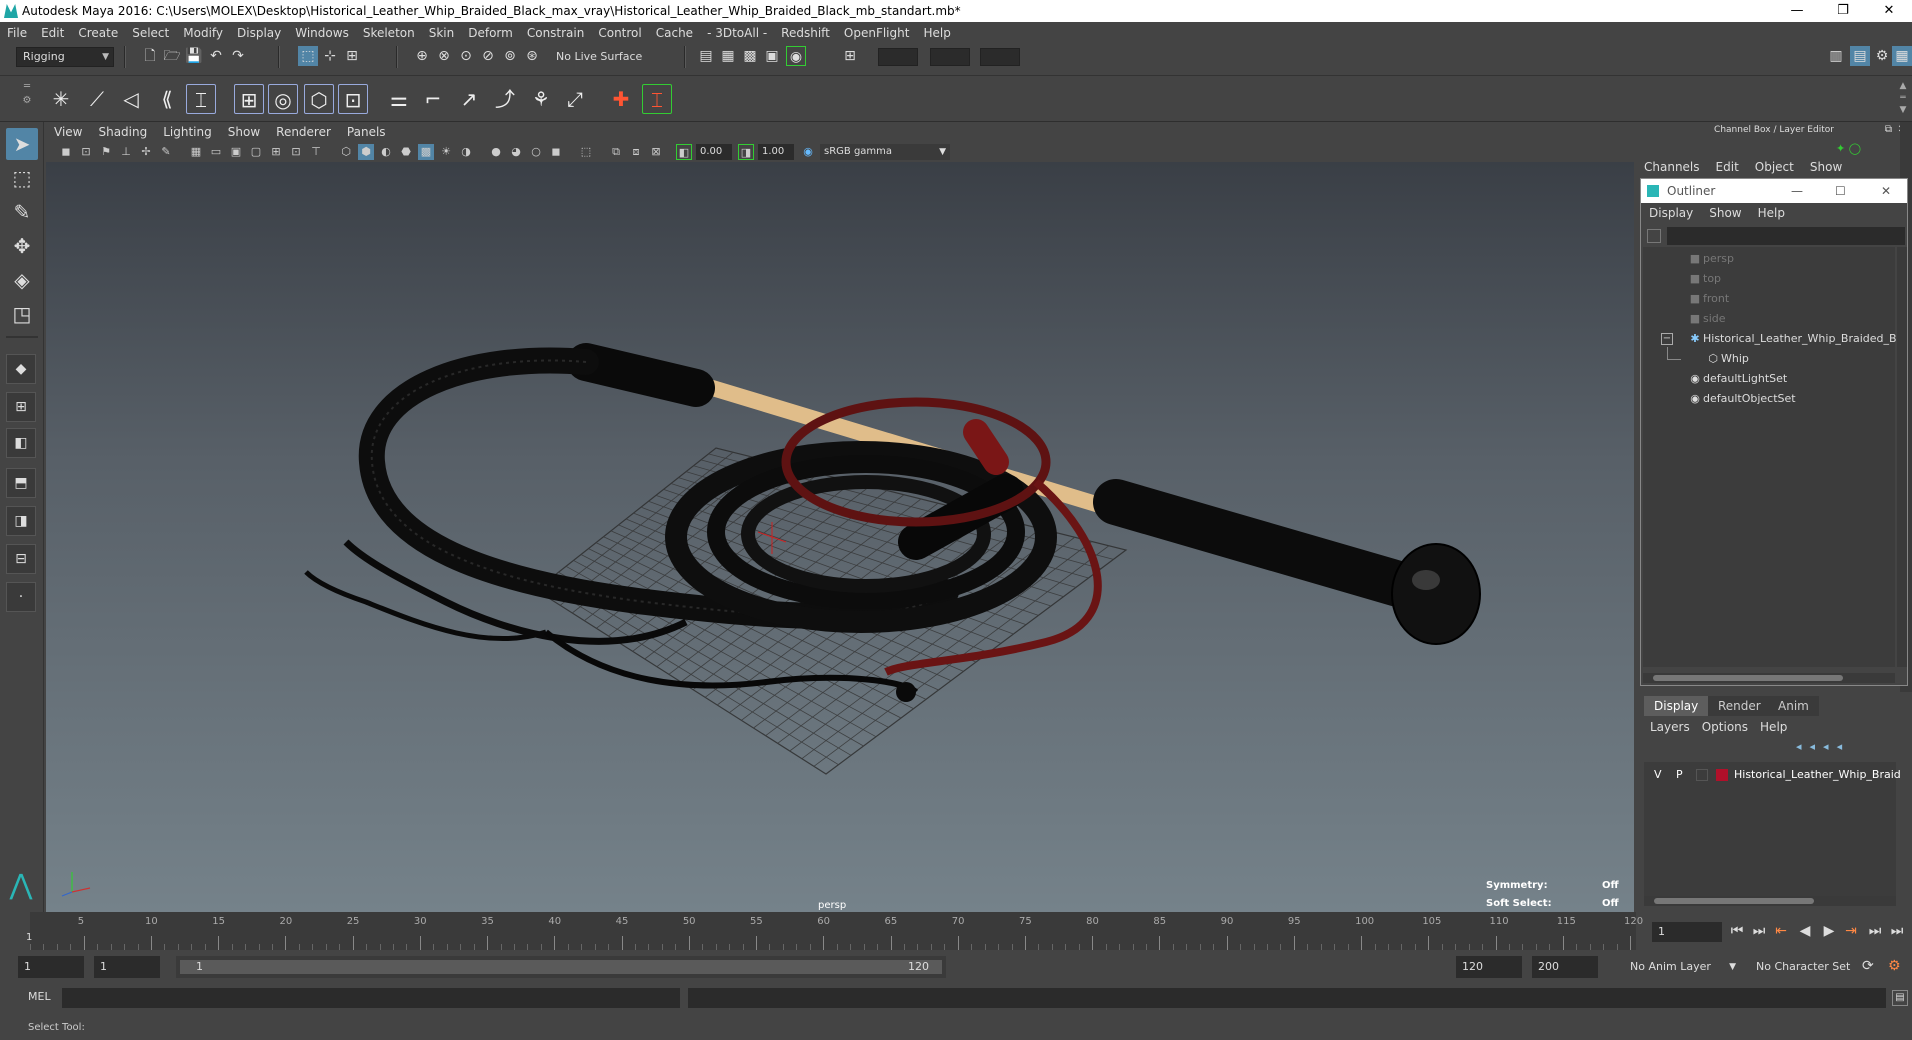  Describe the element at coordinates (1882, 56) in the screenshot. I see `tool-settings-icon: ⚙` at that location.